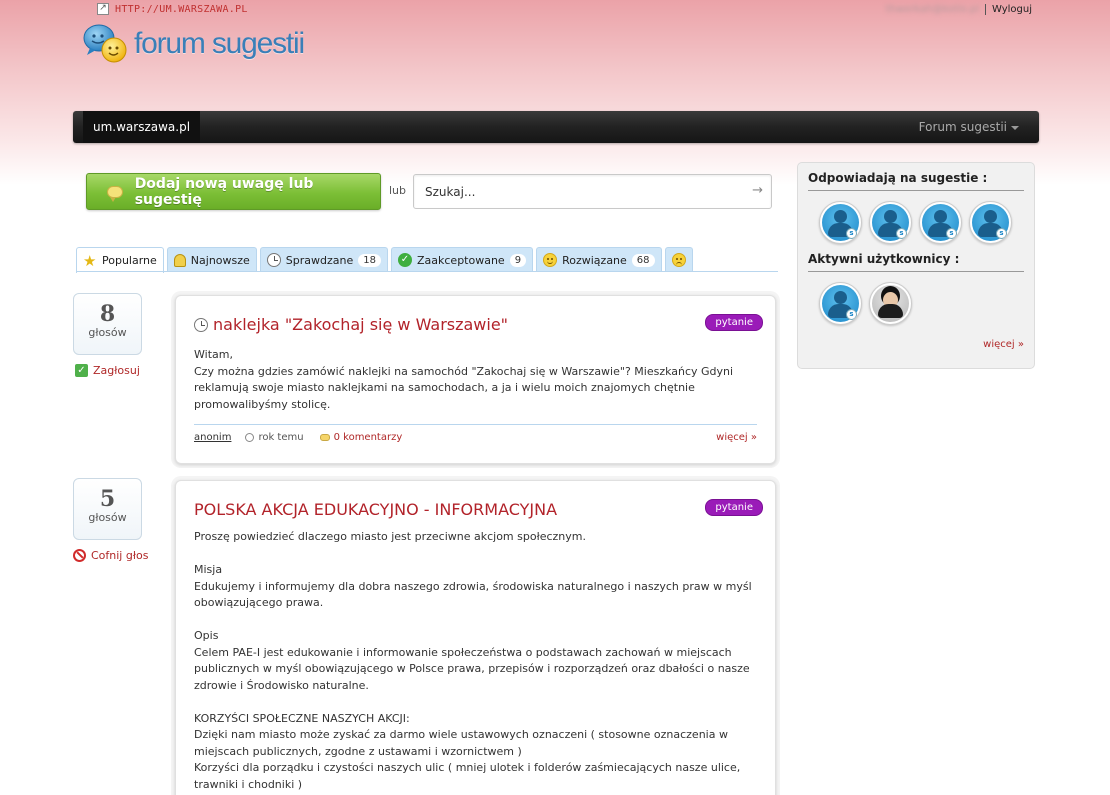 This screenshot has height=795, width=1110. Describe the element at coordinates (120, 555) in the screenshot. I see `unvote-button-label: Cofnij głos` at that location.